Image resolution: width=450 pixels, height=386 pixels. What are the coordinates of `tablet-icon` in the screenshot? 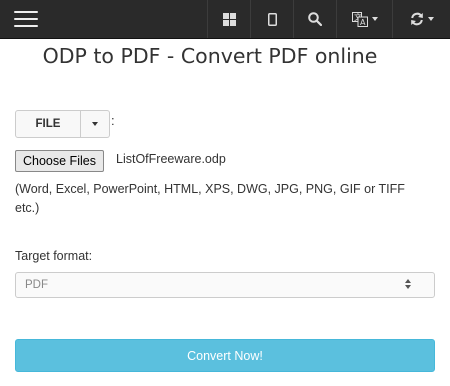 It's located at (272, 19).